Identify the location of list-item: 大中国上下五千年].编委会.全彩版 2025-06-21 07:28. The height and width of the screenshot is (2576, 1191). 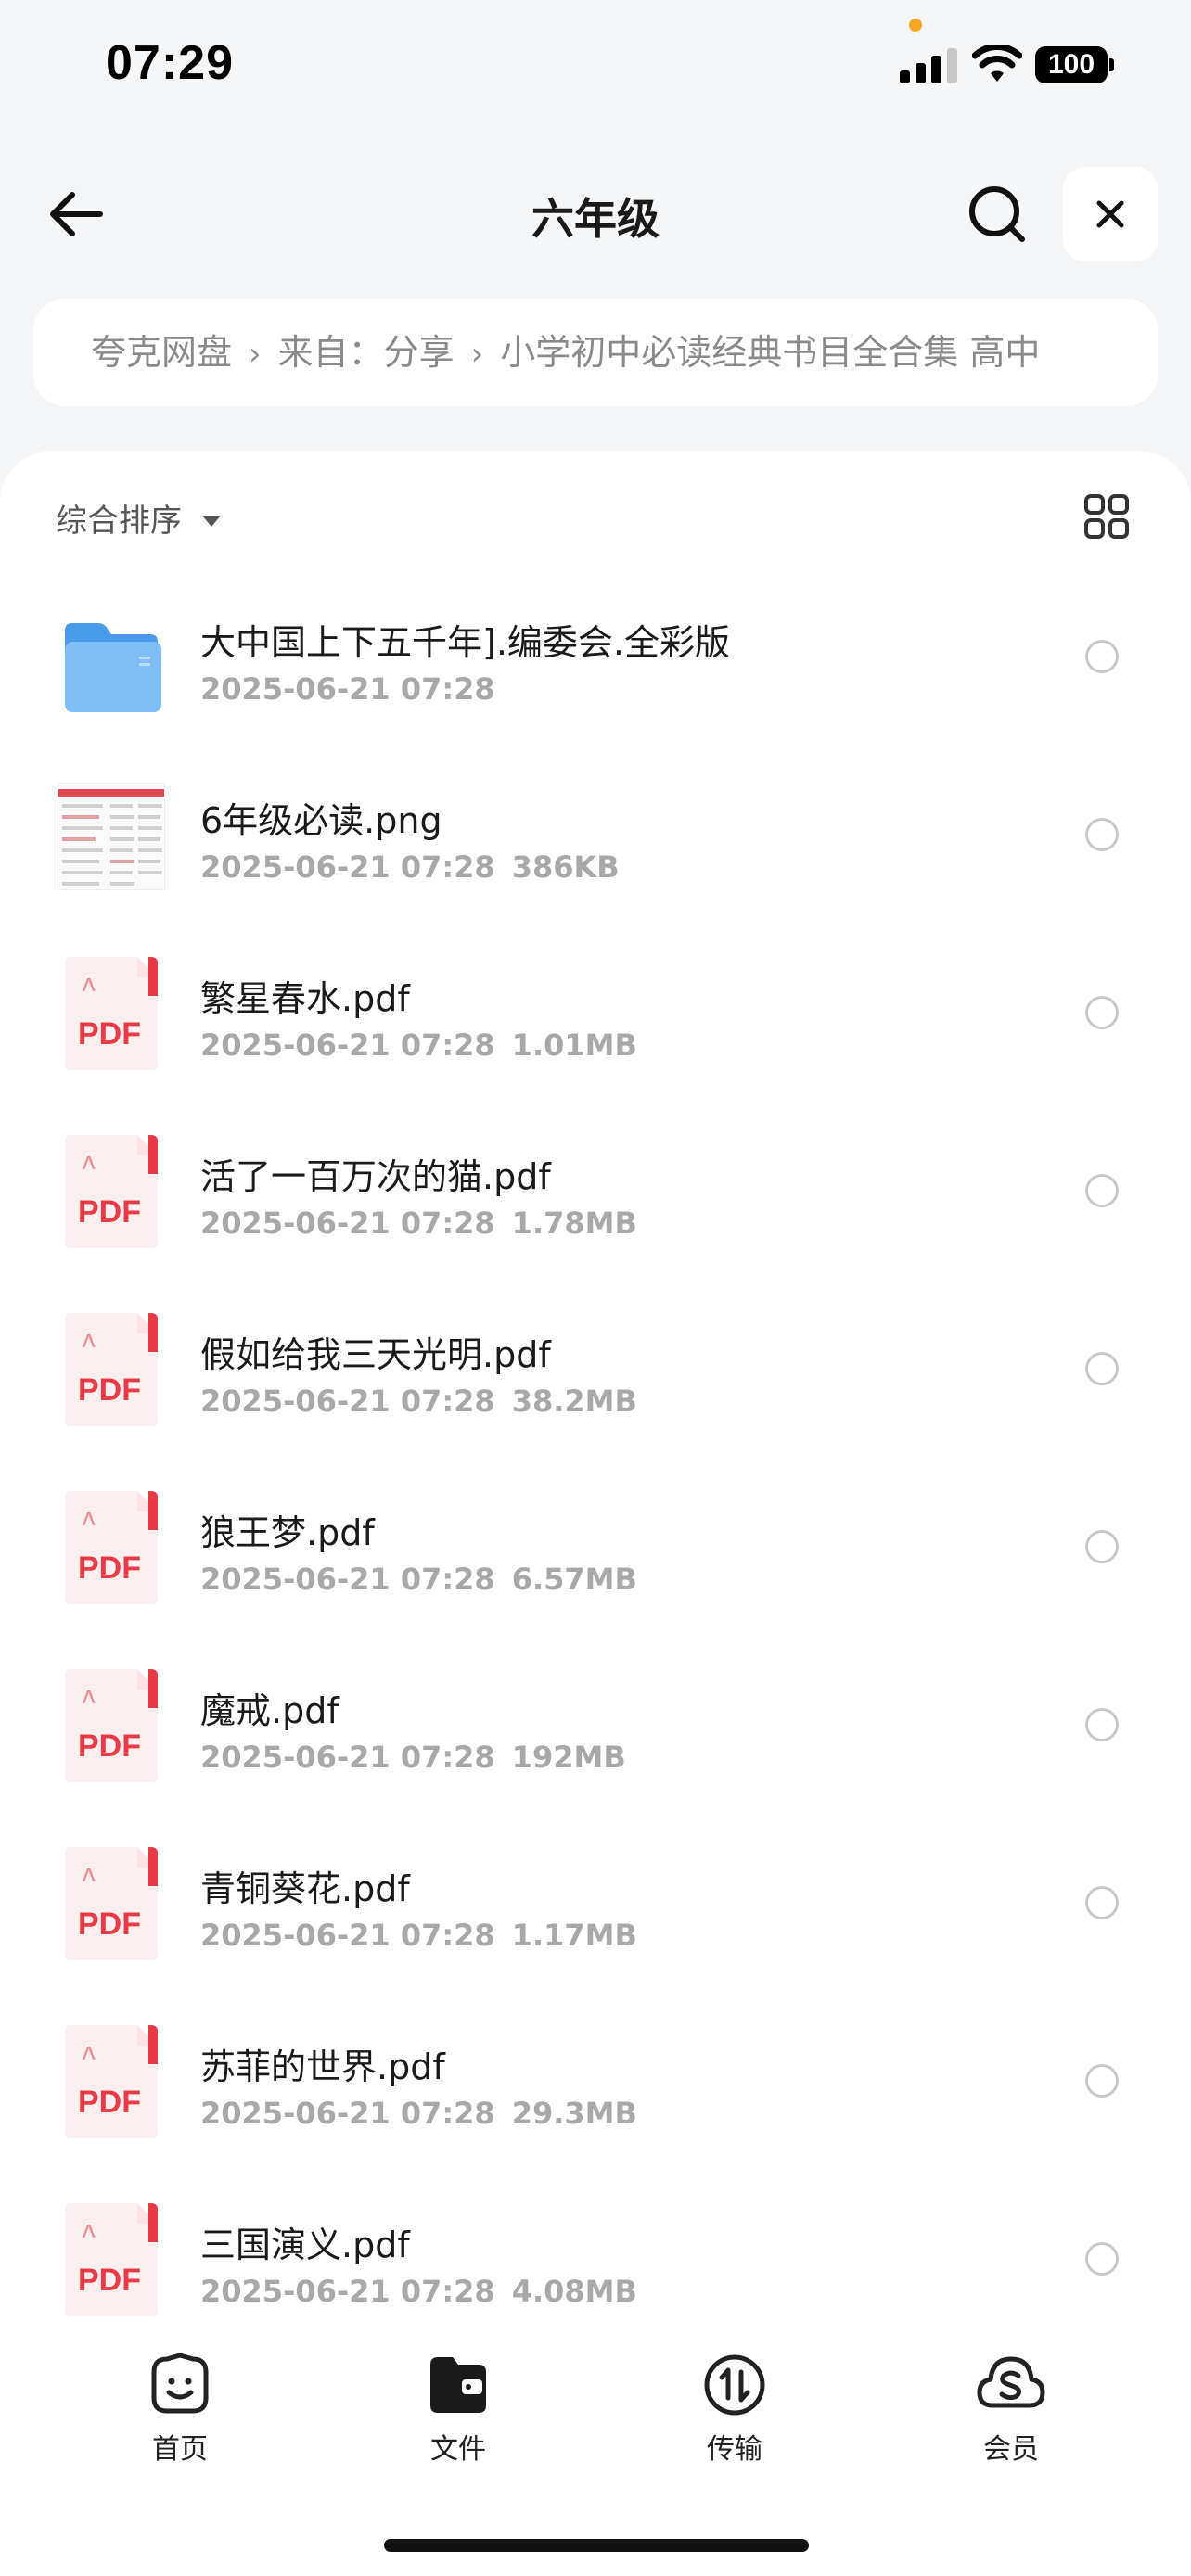
(595, 679).